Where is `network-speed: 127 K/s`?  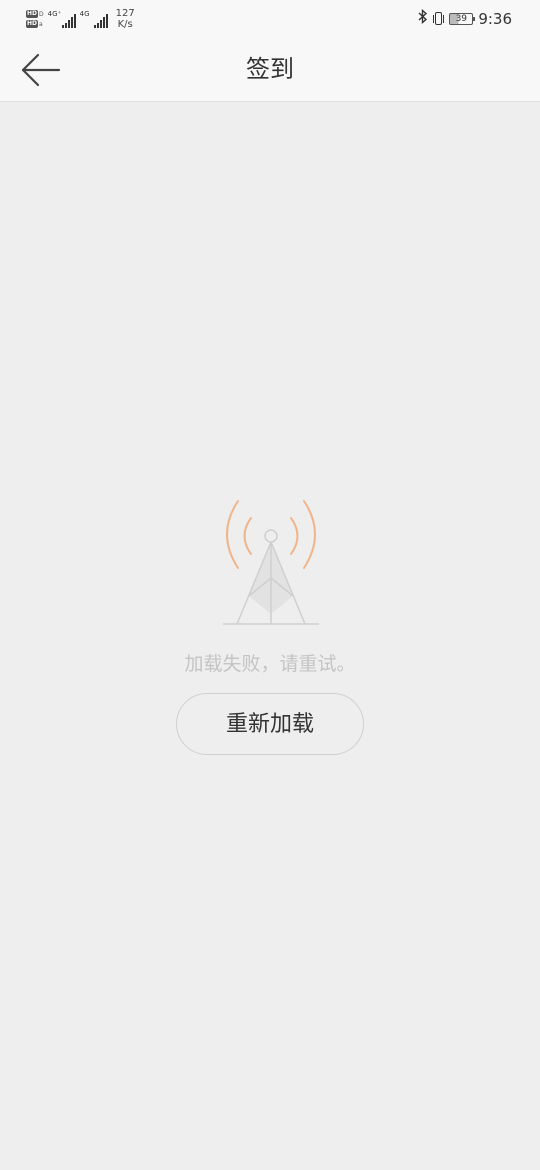
network-speed: 127 K/s is located at coordinates (125, 19).